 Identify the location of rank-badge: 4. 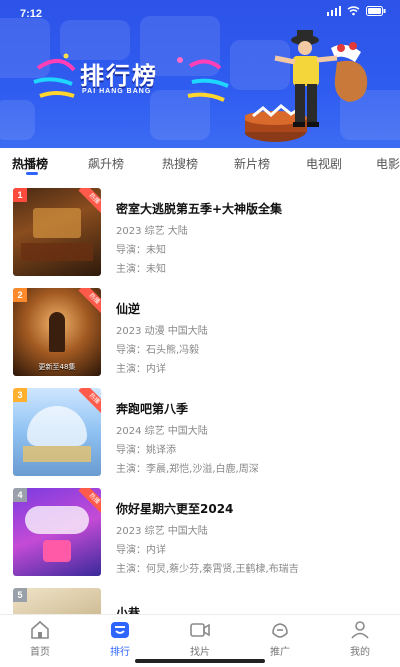
(20, 495).